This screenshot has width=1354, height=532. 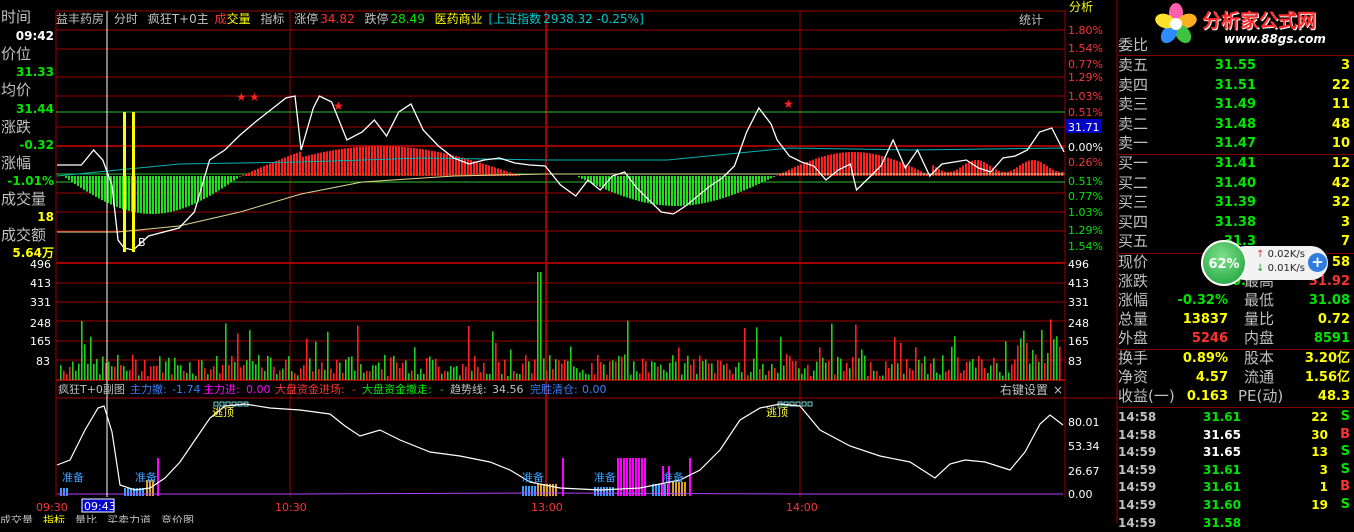 What do you see at coordinates (1085, 96) in the screenshot?
I see `svg-text: 1.03%` at bounding box center [1085, 96].